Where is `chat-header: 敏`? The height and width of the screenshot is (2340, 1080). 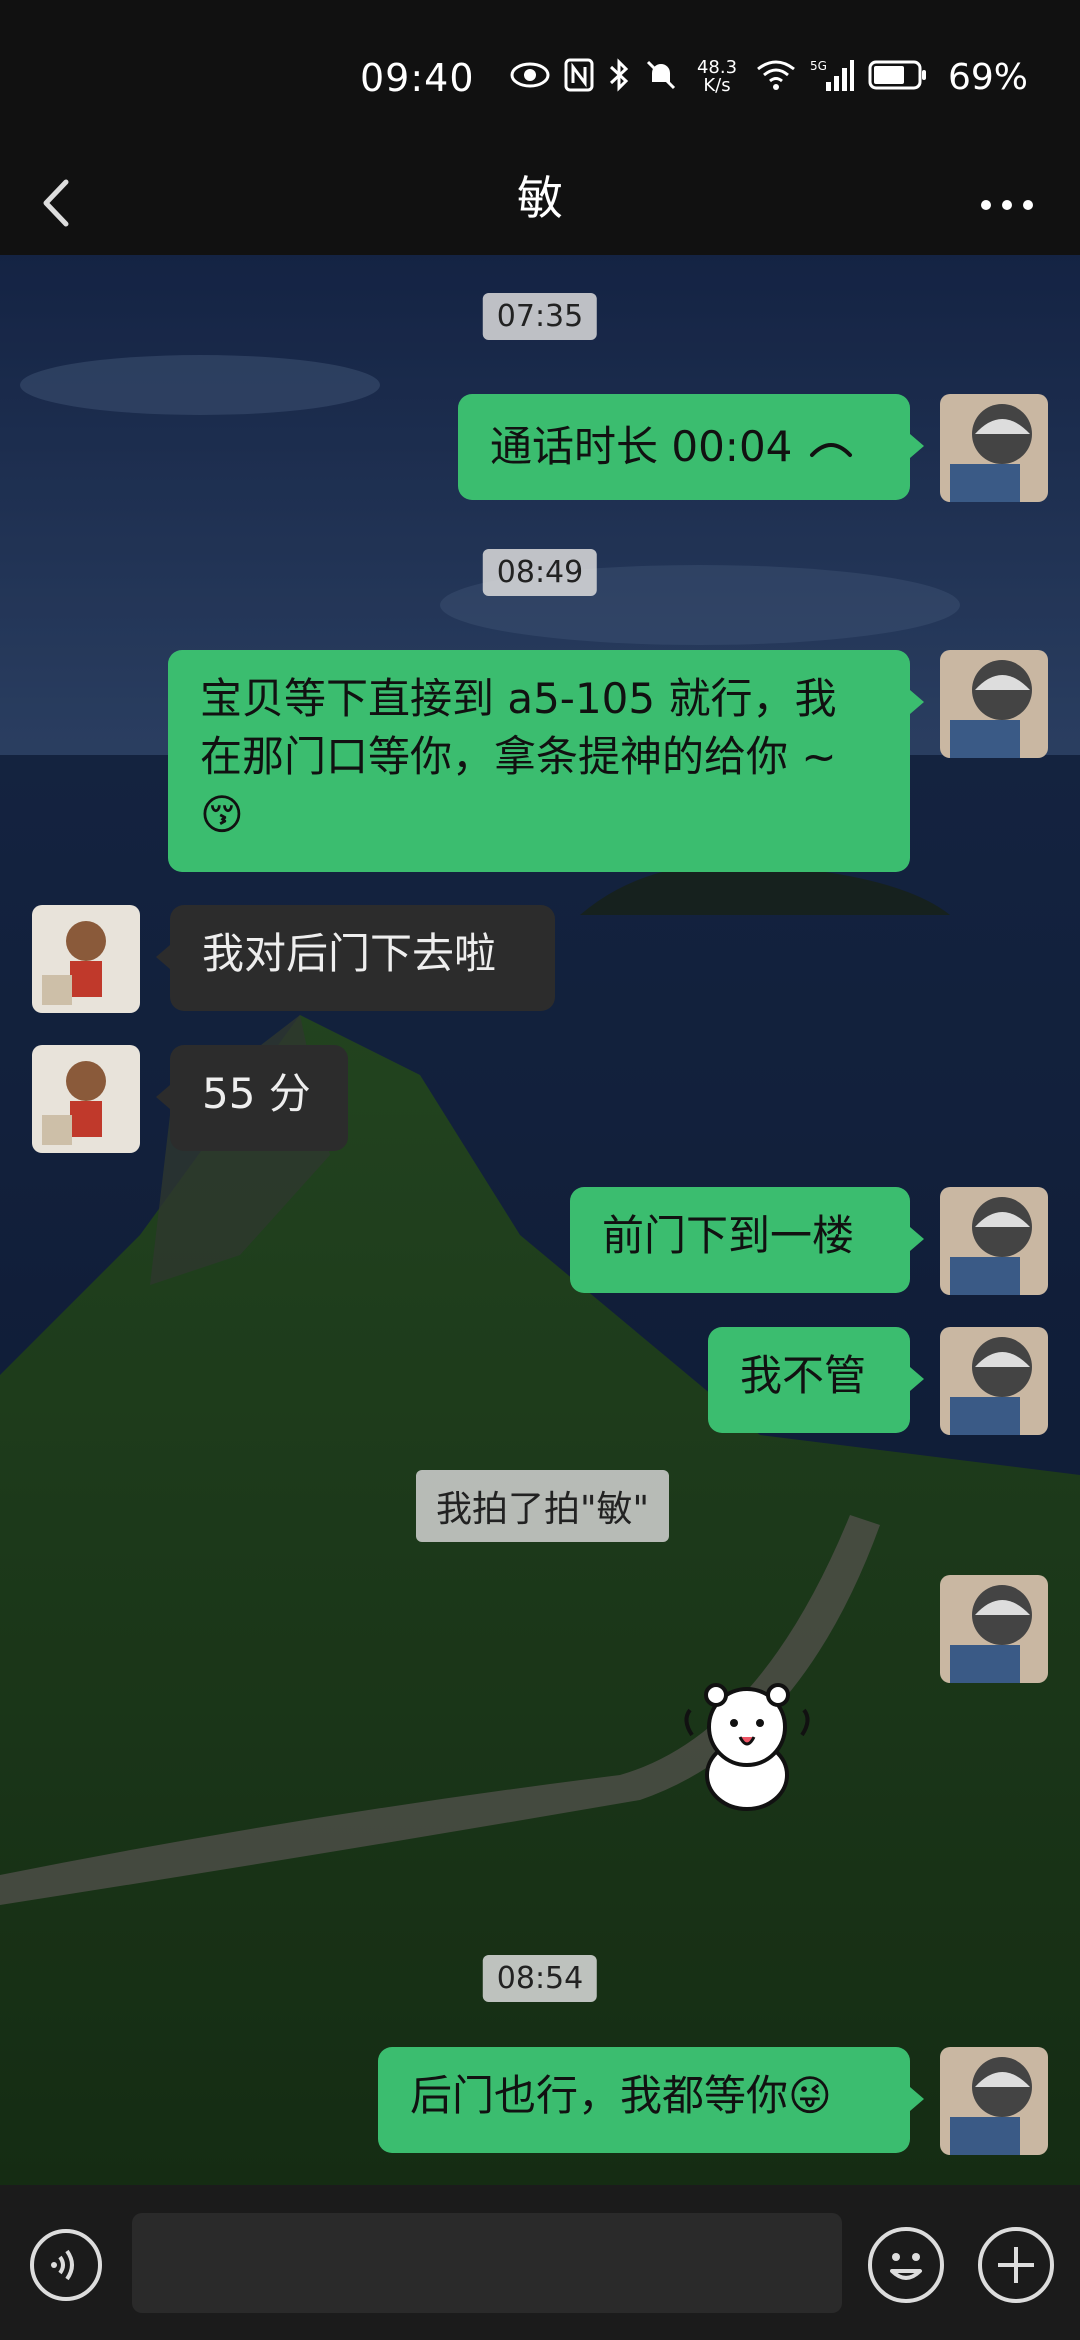
chat-header: 敏 is located at coordinates (540, 202).